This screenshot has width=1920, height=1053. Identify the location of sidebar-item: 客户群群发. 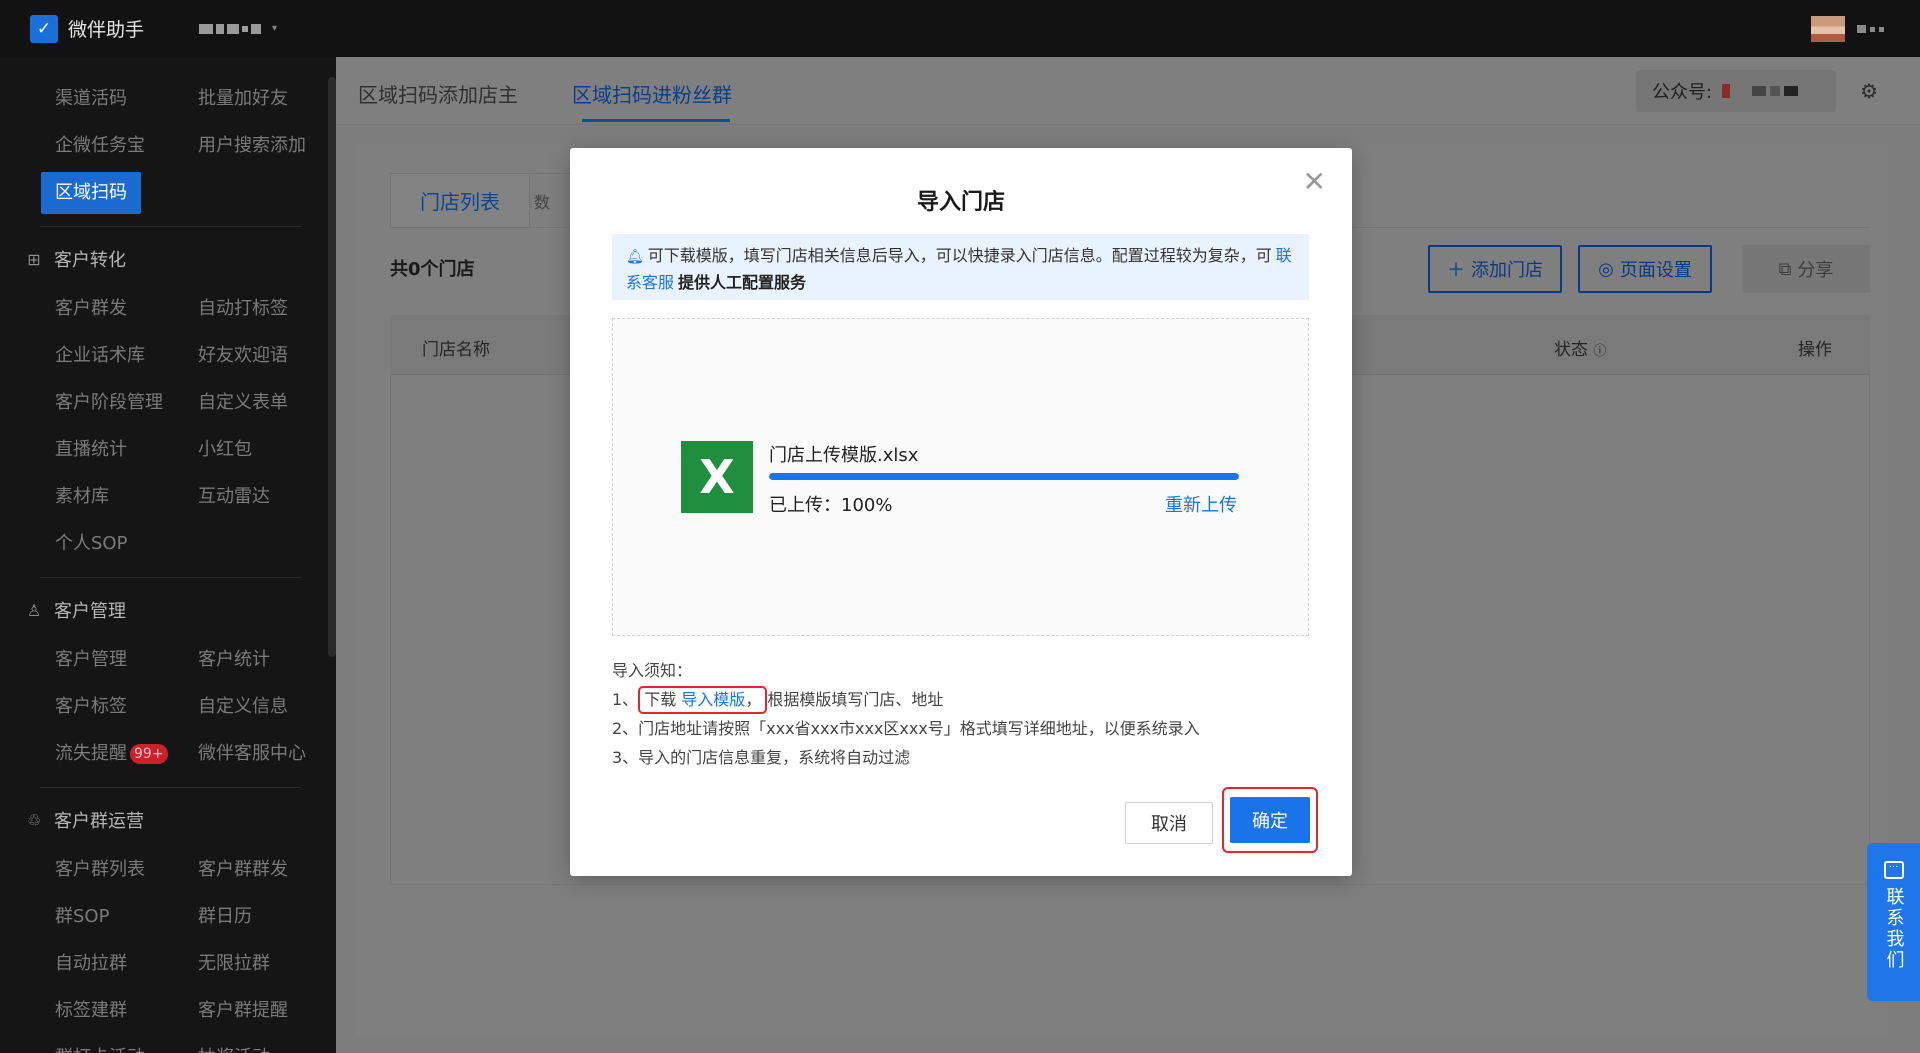
(254, 869).